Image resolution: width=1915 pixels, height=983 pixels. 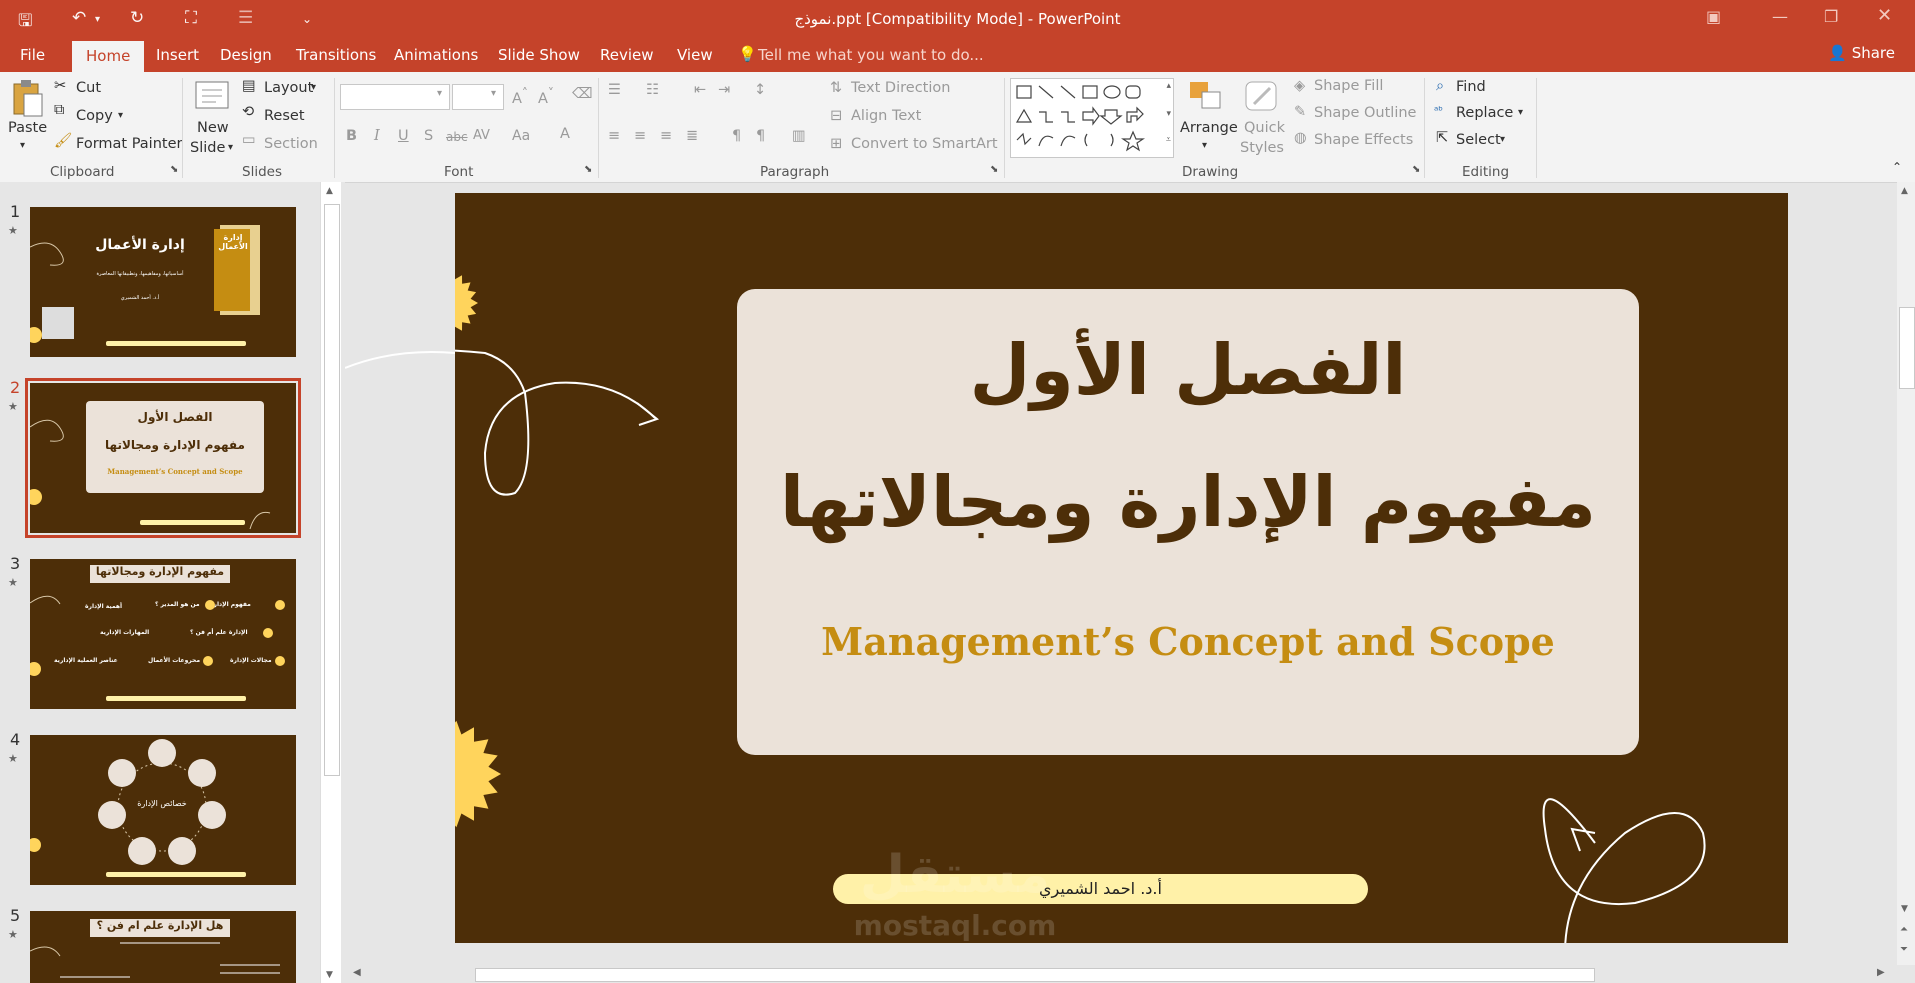 What do you see at coordinates (1168, 86) in the screenshot?
I see `gallery-up-icon: ▴` at bounding box center [1168, 86].